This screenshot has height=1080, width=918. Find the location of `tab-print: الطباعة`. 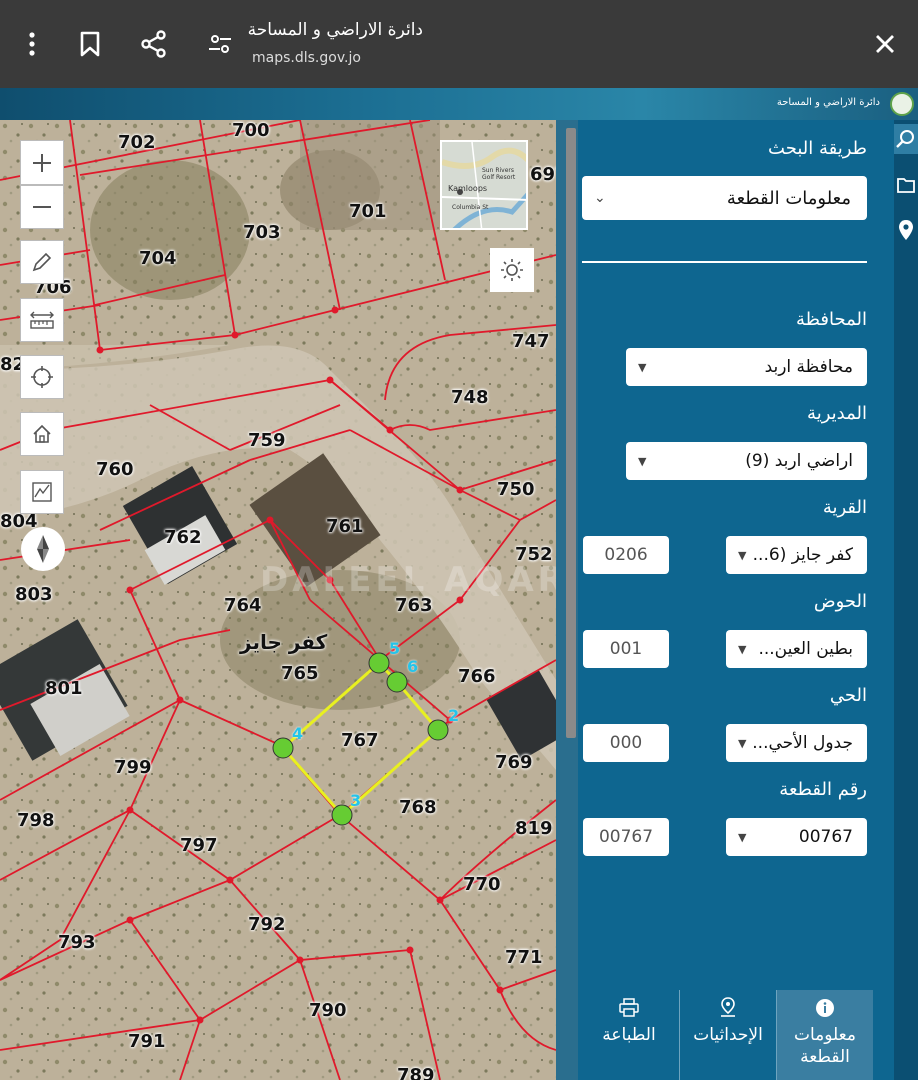

tab-print: الطباعة is located at coordinates (629, 1035).